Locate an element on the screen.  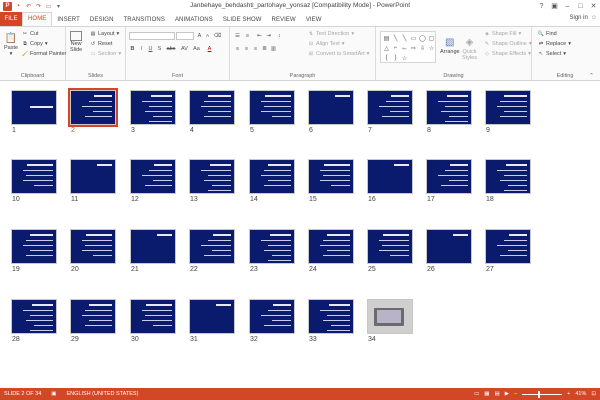
character-spacing-button: AV is located at coordinates (184, 48).